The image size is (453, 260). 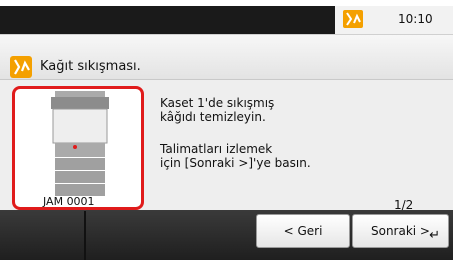 What do you see at coordinates (167, 20) in the screenshot?
I see `status-bar-dark-area` at bounding box center [167, 20].